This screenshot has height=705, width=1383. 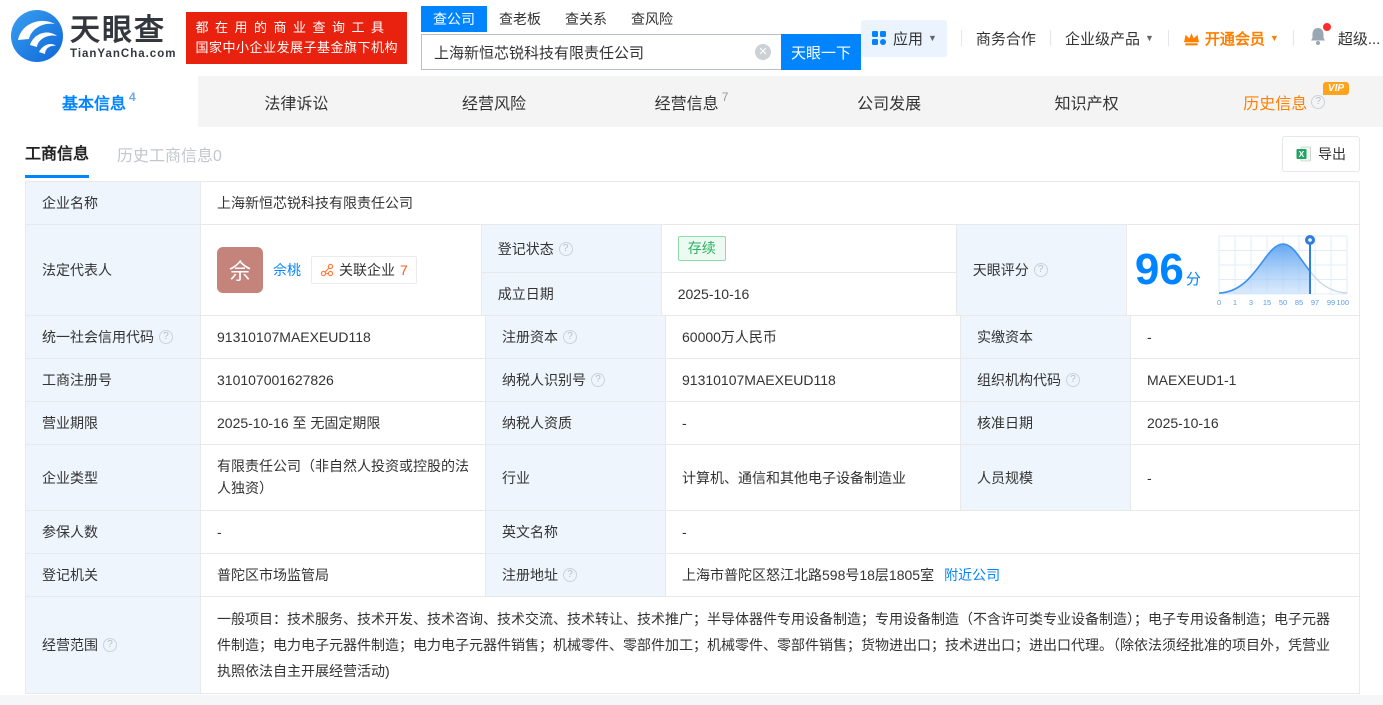 What do you see at coordinates (691, 154) in the screenshot?
I see `subtab-bar: 工商信息 历史工商信息0 X 导出` at bounding box center [691, 154].